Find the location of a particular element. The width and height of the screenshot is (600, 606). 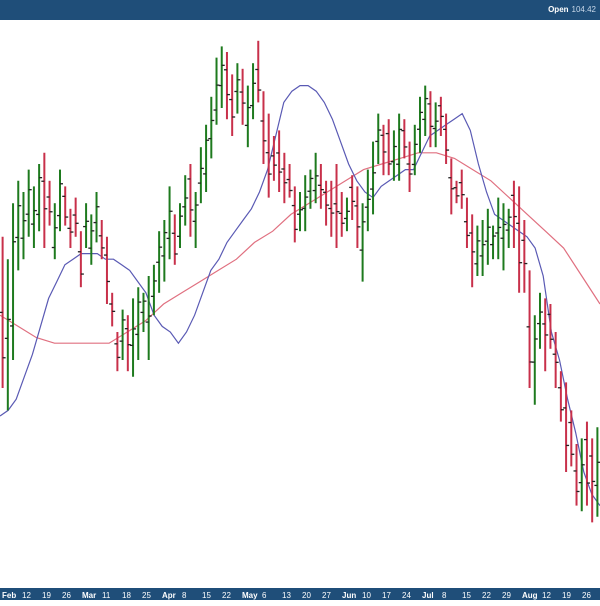

open-value: 104.42 is located at coordinates (583, 9).